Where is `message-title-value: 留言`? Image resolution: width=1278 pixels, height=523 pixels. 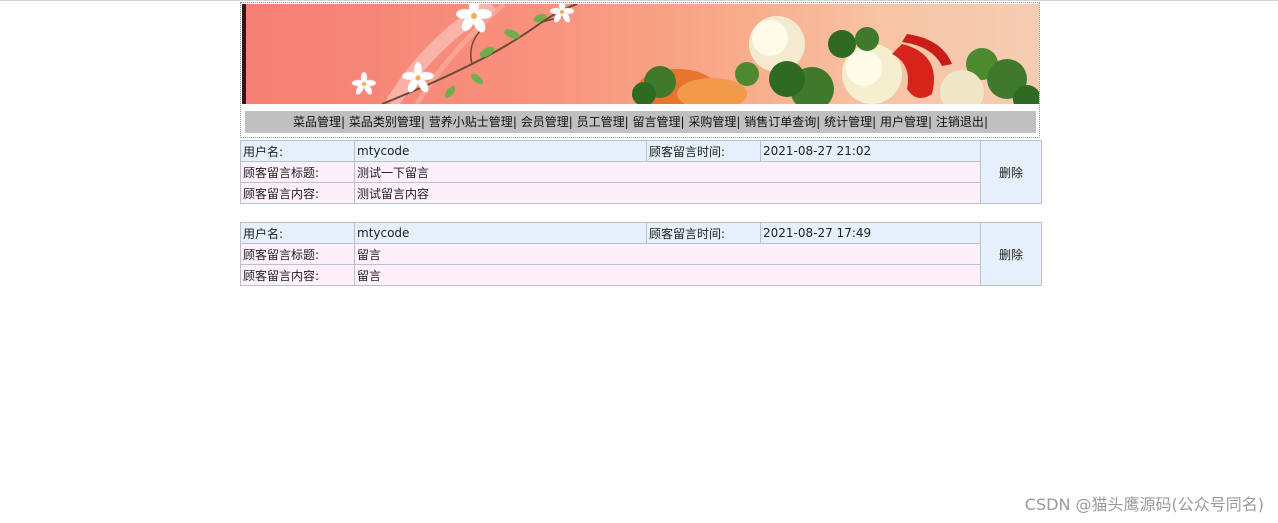
message-title-value: 留言 is located at coordinates (667, 254).